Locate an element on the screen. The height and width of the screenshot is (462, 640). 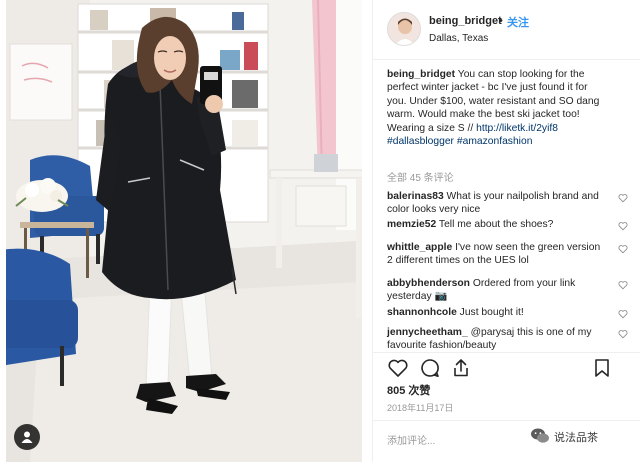
caption-hashtag: #amazonfashion is located at coordinates (495, 141).